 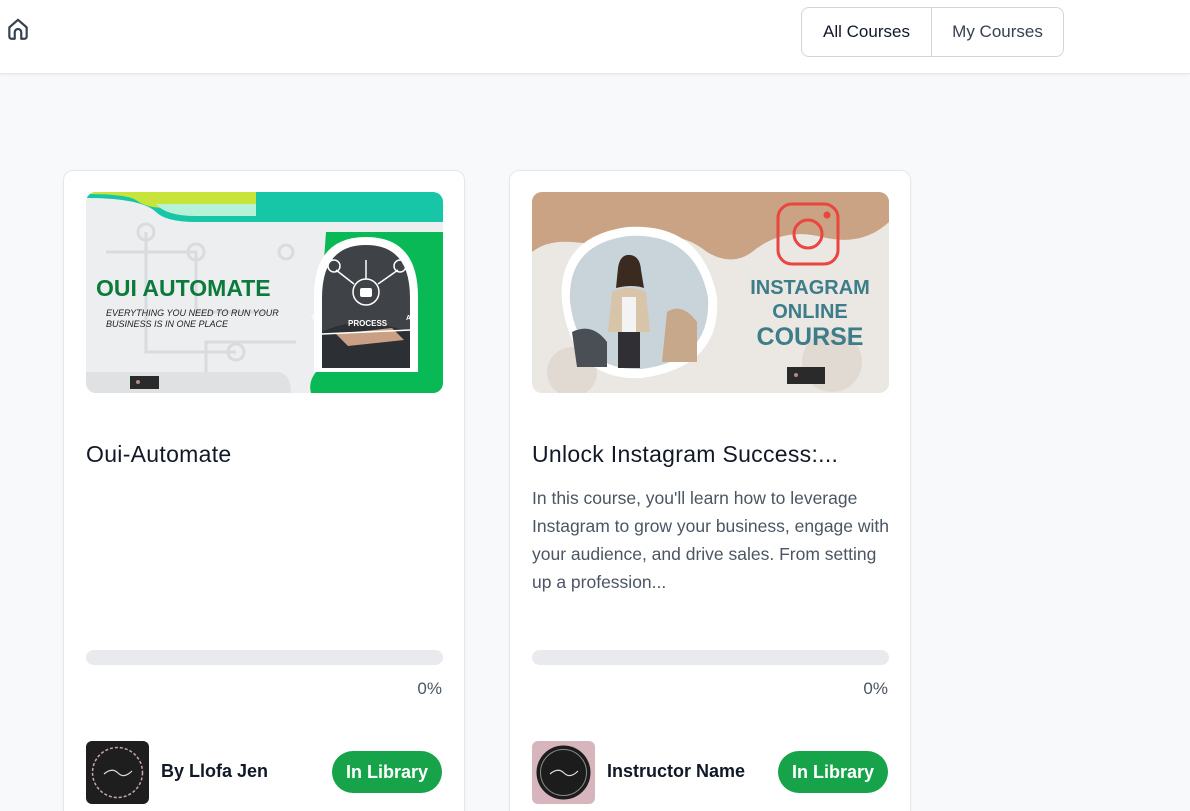 What do you see at coordinates (810, 288) in the screenshot?
I see `thumbnail-line-1: INSTAGRAM` at bounding box center [810, 288].